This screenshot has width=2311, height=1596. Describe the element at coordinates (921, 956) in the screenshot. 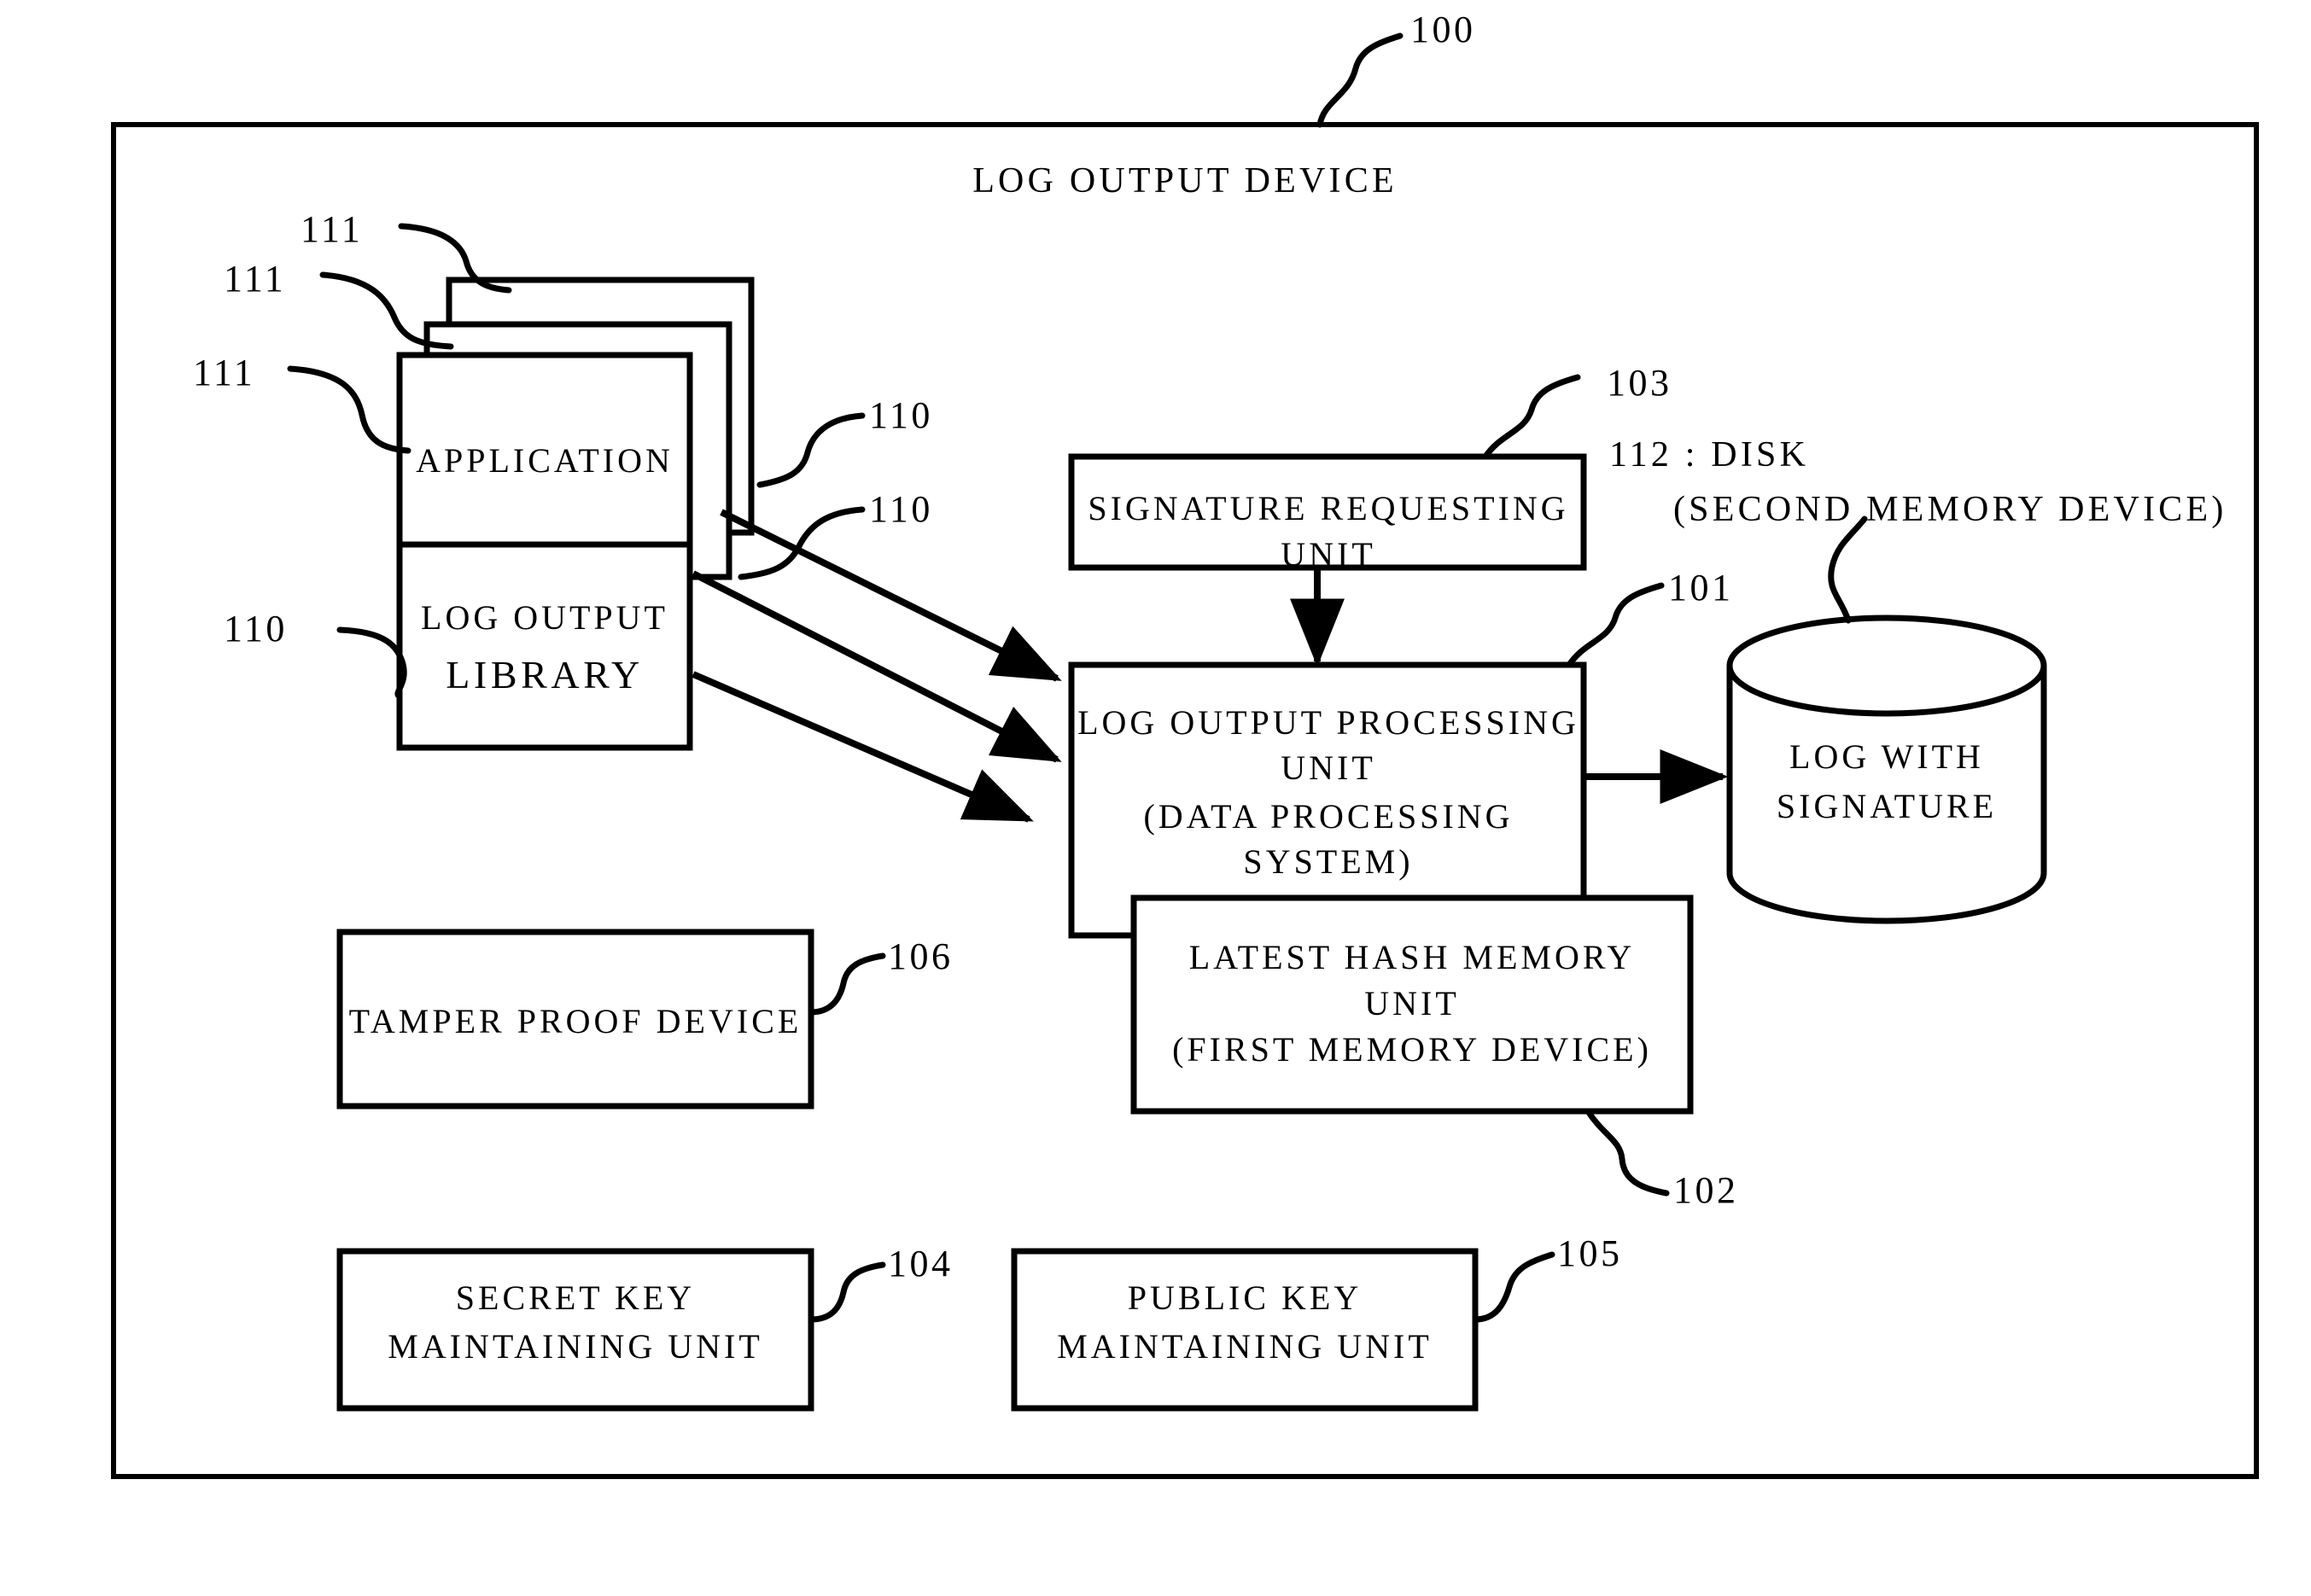

I see `ref-106: 106` at that location.